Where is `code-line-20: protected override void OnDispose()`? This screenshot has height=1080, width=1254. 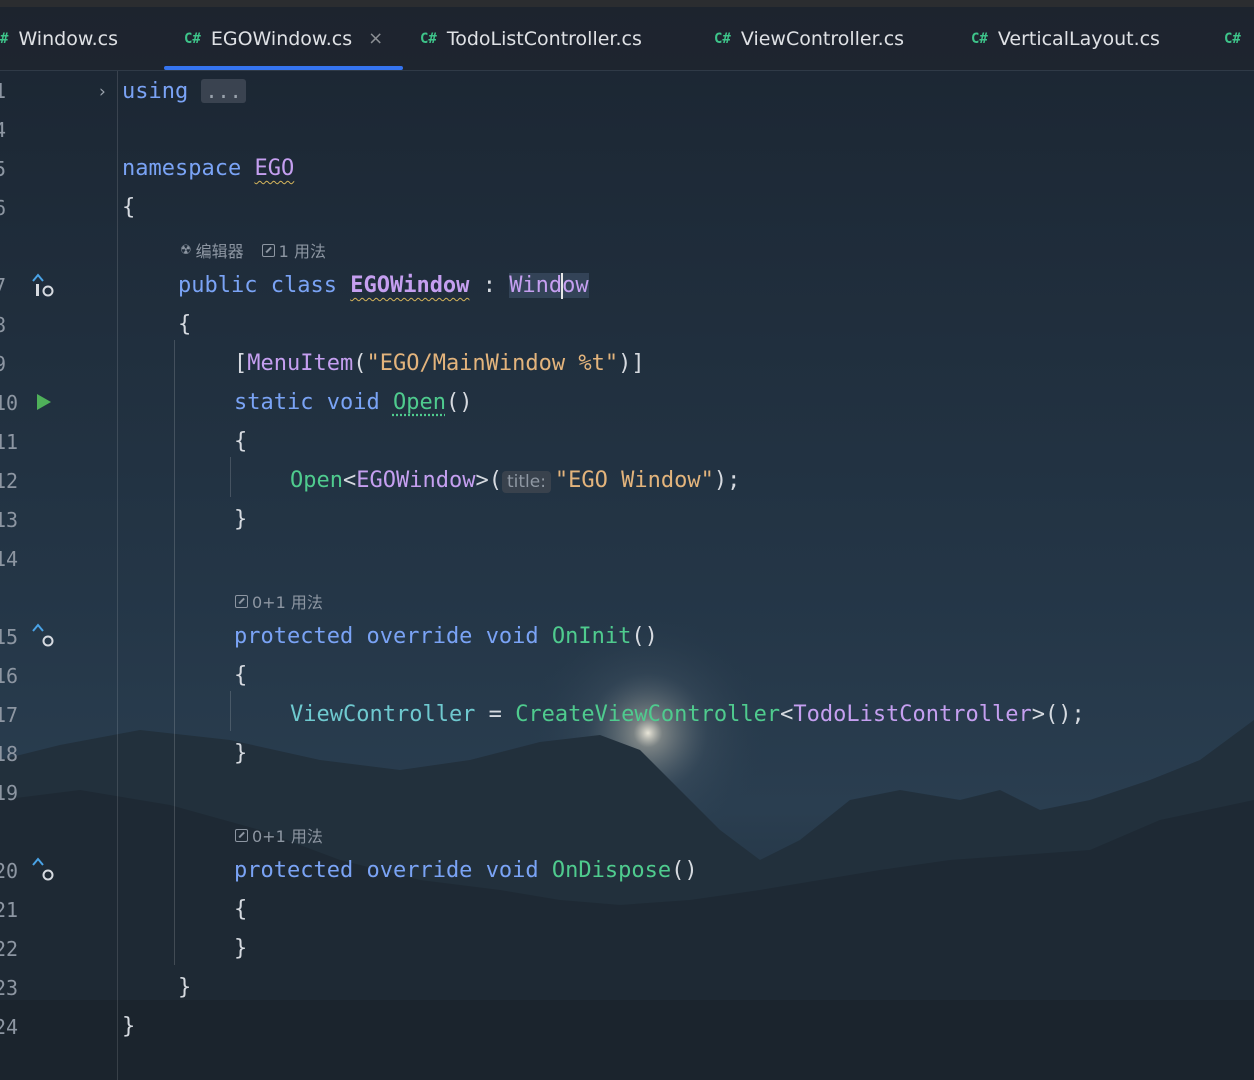 code-line-20: protected override void OnDispose() is located at coordinates (466, 871).